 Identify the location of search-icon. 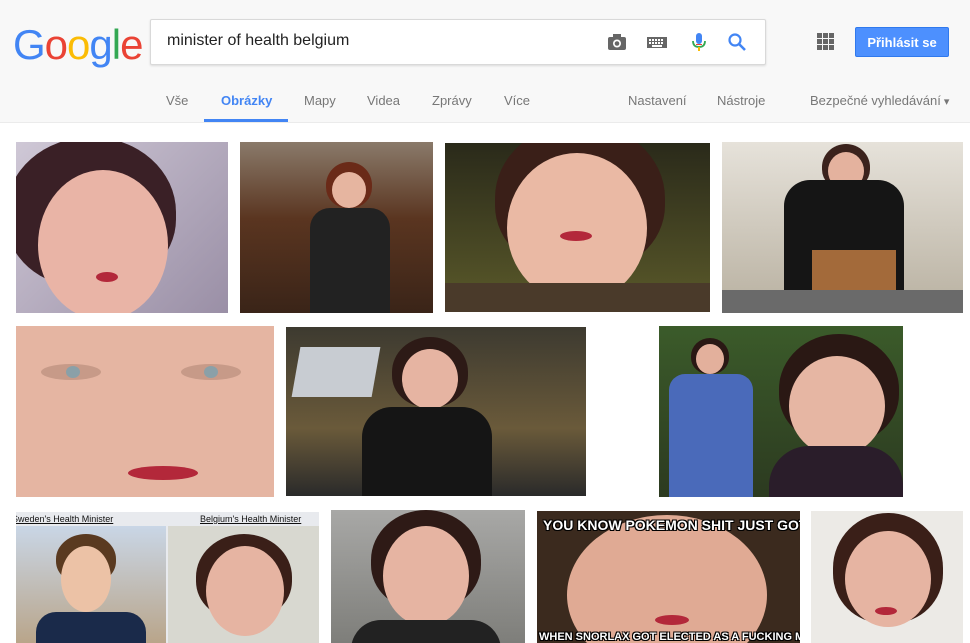
(737, 42).